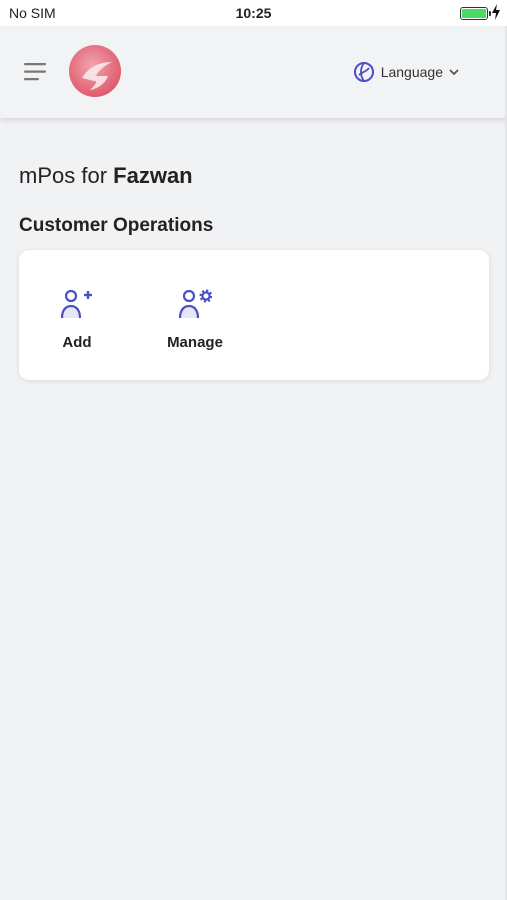 This screenshot has width=507, height=900. I want to click on hamburger-icon, so click(36, 72).